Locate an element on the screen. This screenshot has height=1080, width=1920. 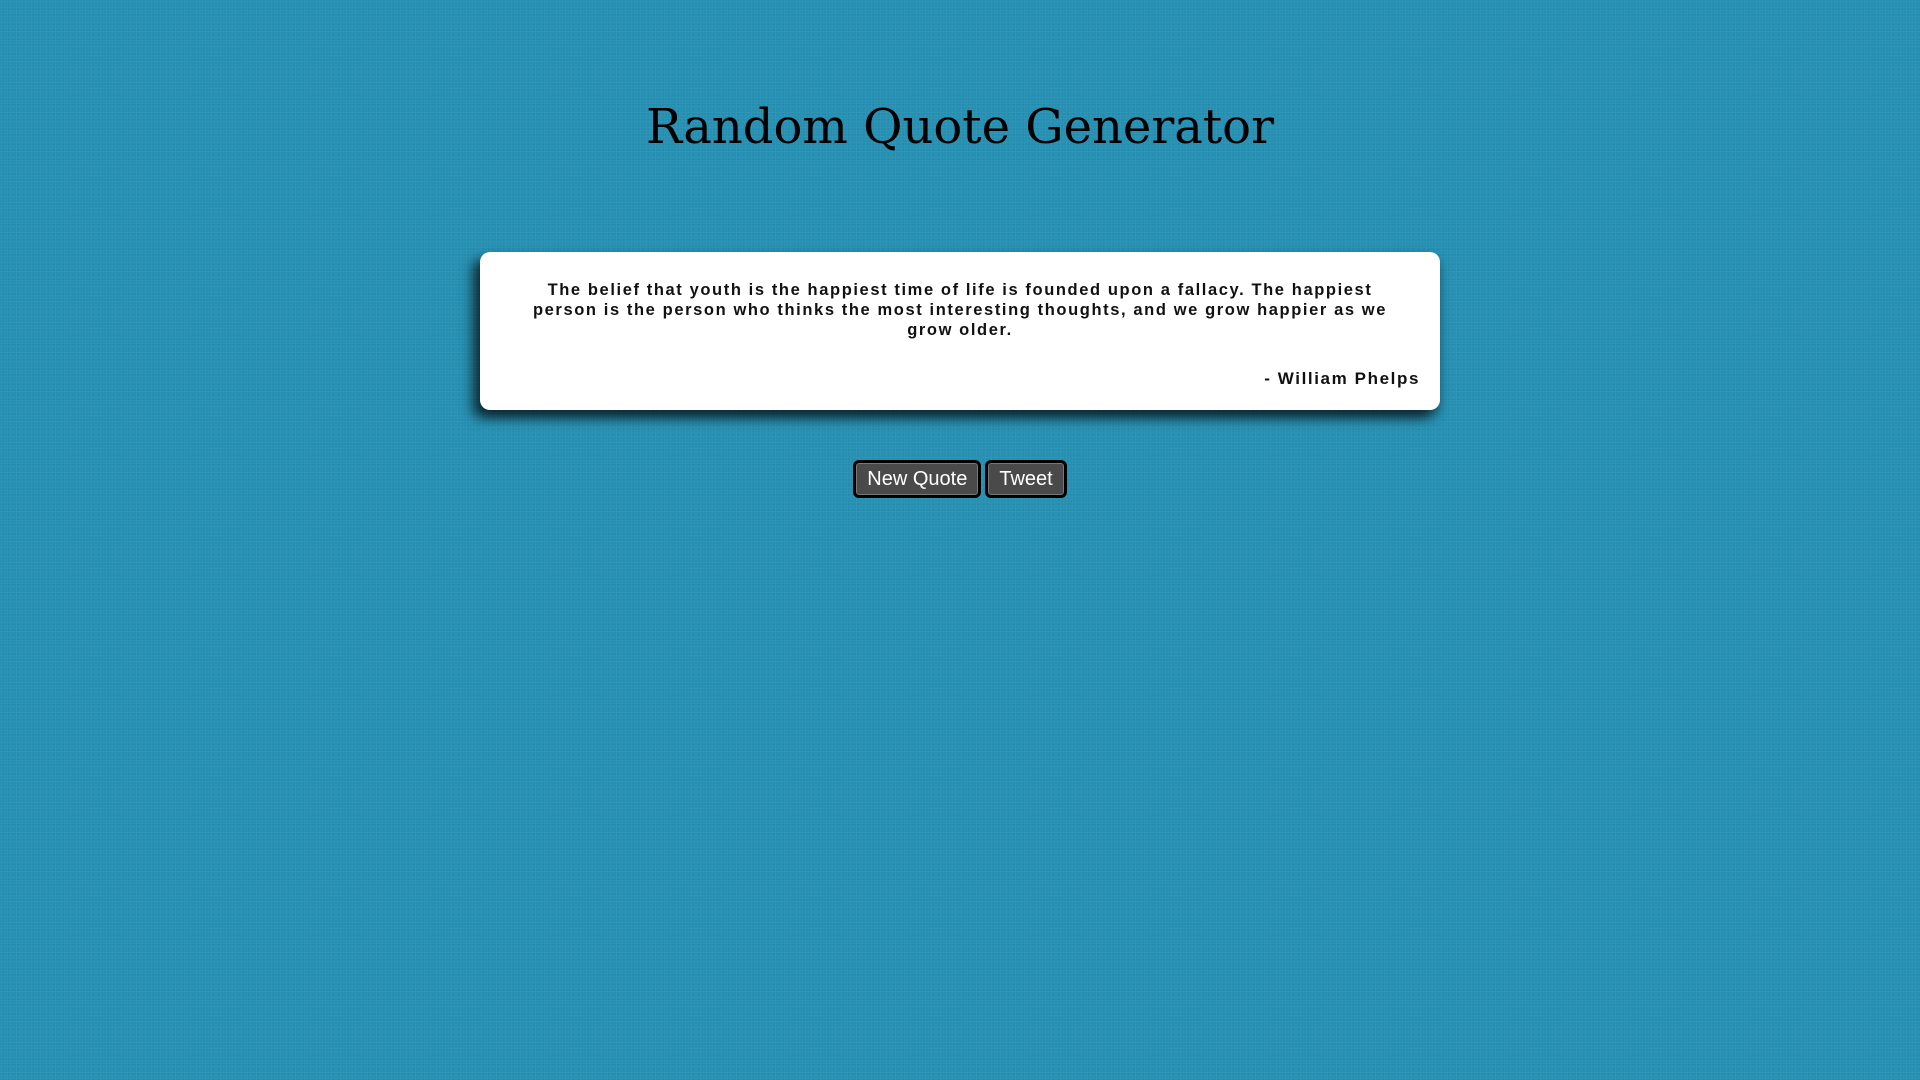
button-row: New Quote Tweet is located at coordinates (960, 479).